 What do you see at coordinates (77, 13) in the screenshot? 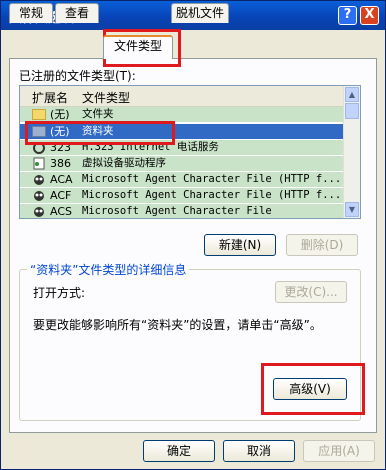
I see `tab-view: 查看` at bounding box center [77, 13].